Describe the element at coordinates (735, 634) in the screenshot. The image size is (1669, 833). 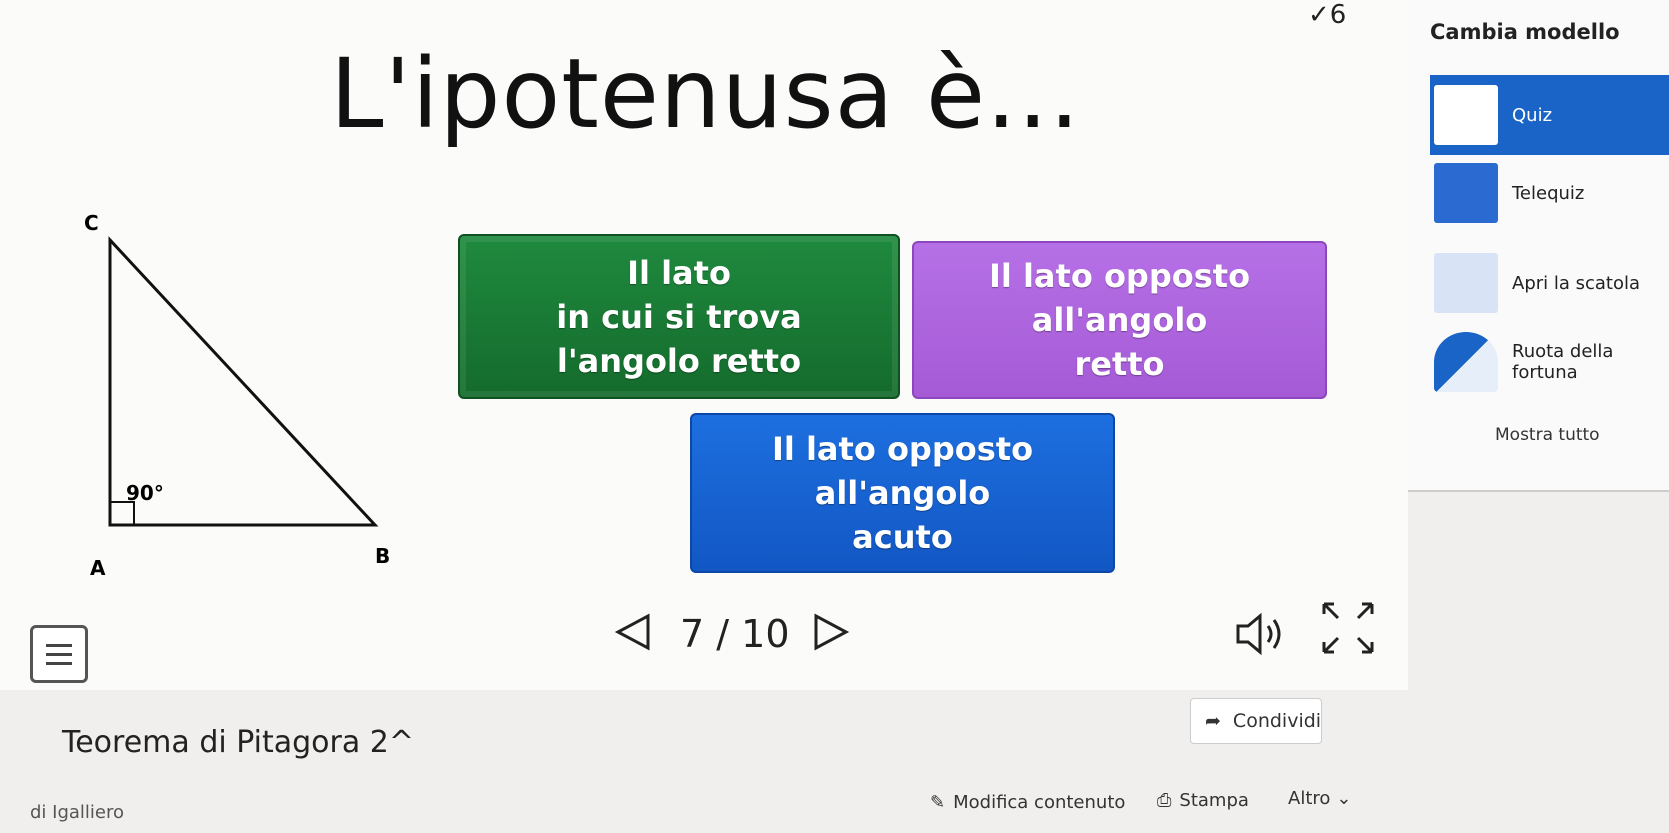
I see `page-counter: 7 / 10` at that location.